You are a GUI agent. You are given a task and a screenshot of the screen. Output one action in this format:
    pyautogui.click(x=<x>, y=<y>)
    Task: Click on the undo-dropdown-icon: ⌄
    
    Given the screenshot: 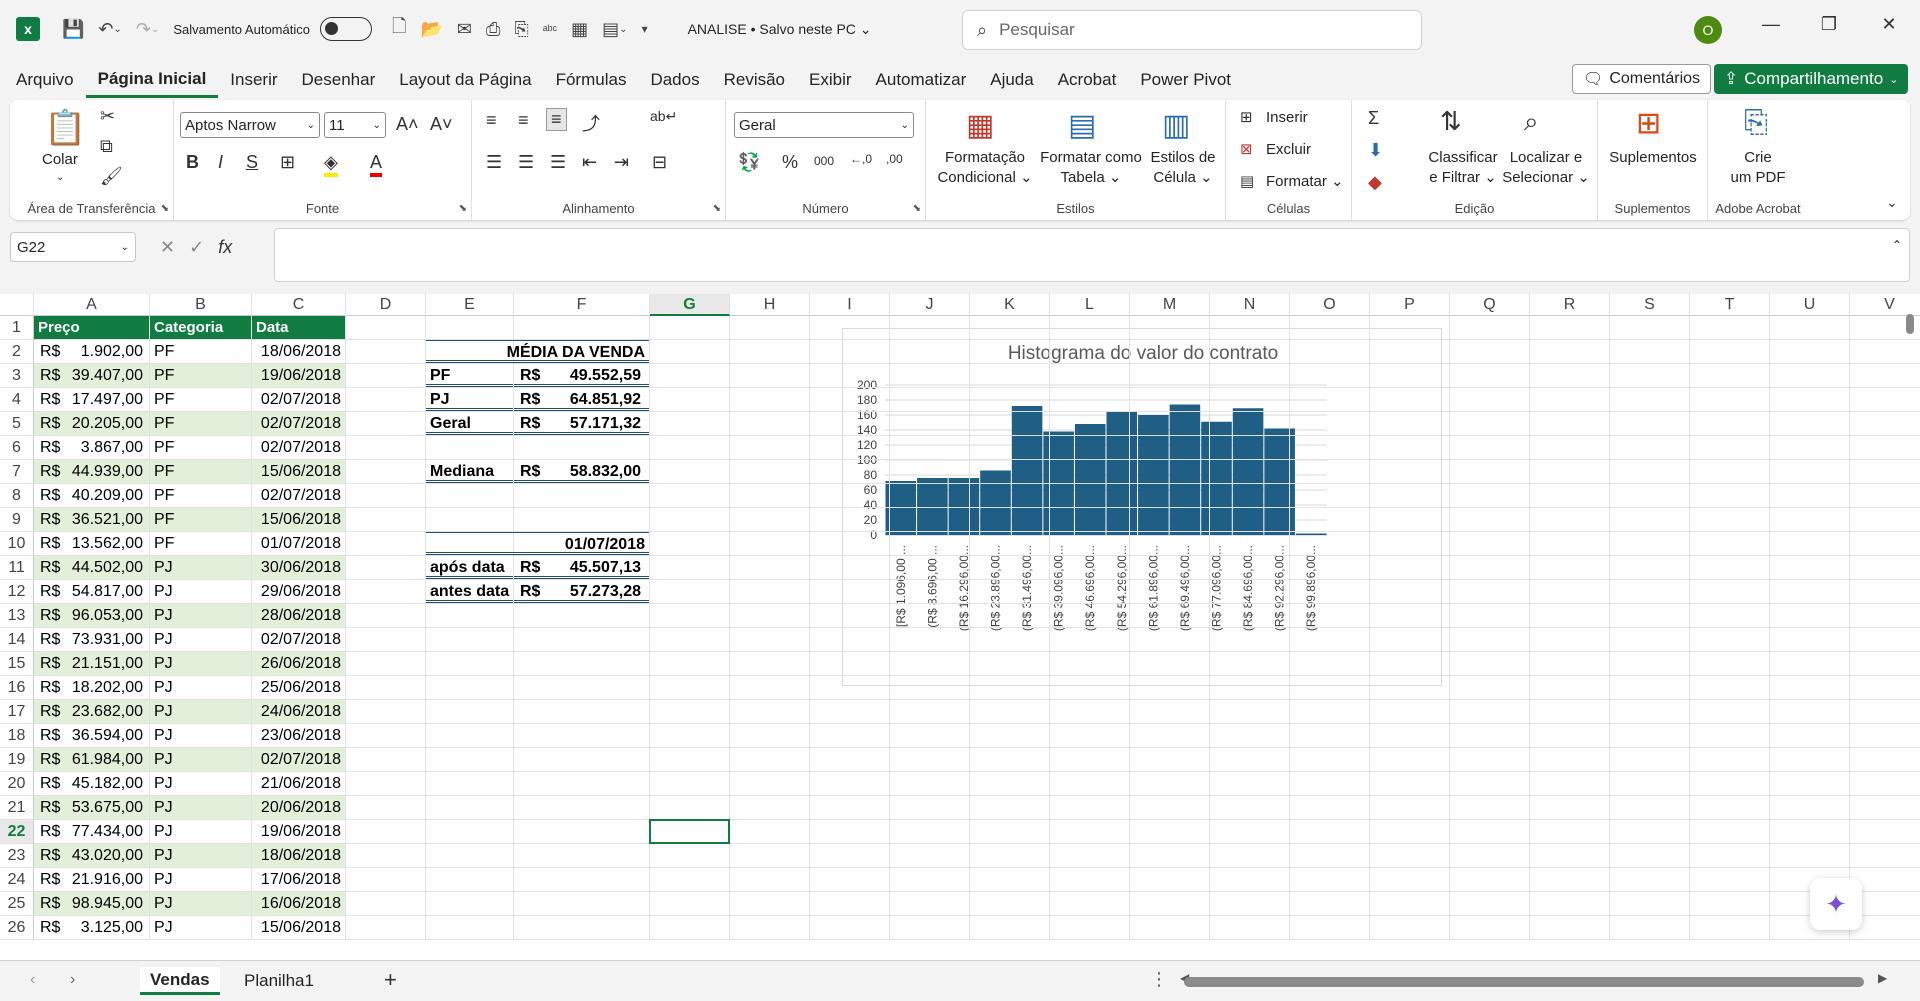 What is the action you would take?
    pyautogui.click(x=118, y=29)
    